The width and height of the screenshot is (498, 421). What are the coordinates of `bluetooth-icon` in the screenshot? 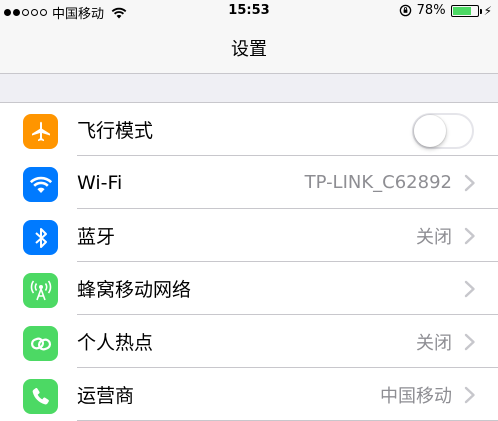 It's located at (40, 237).